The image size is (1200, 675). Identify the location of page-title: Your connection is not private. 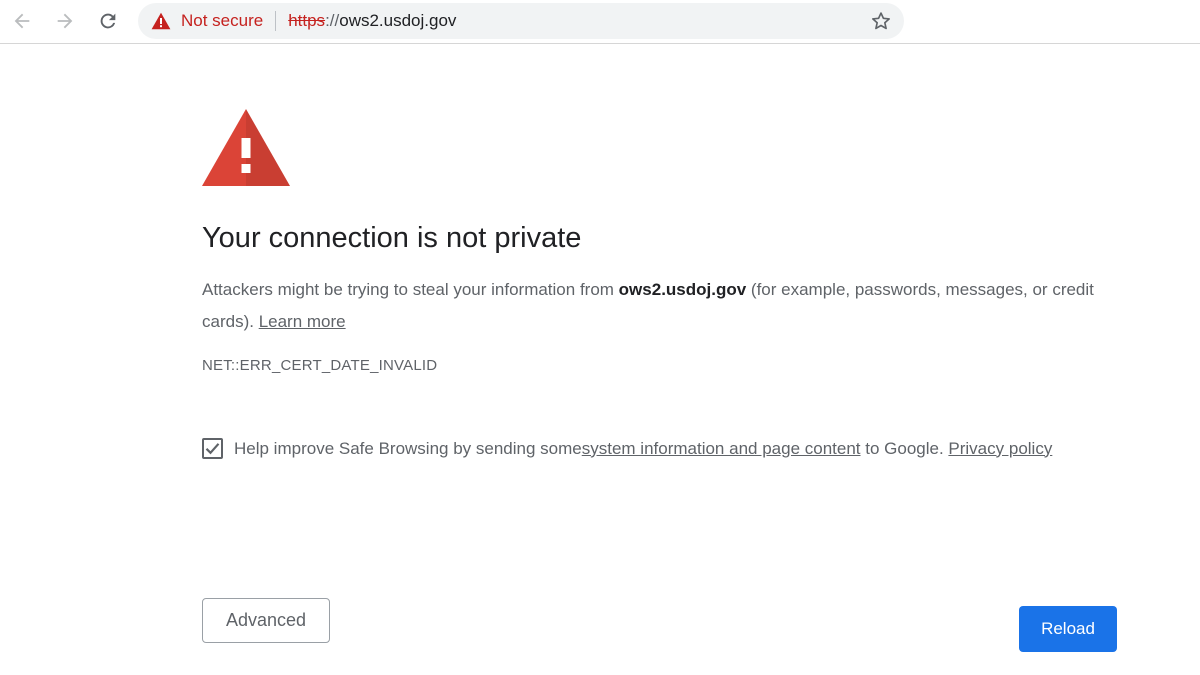
(392, 238).